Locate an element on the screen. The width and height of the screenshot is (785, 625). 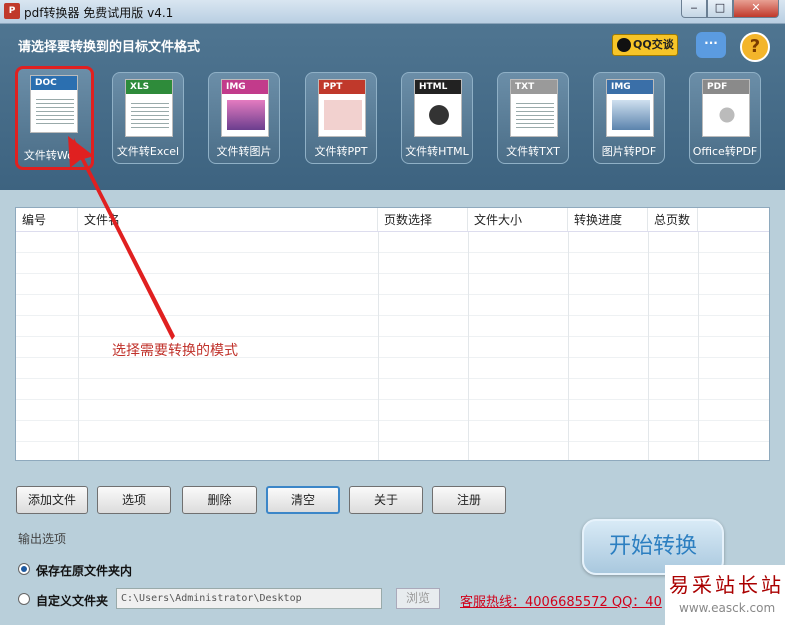
column-header-progress: 转换进度 is located at coordinates (608, 219).